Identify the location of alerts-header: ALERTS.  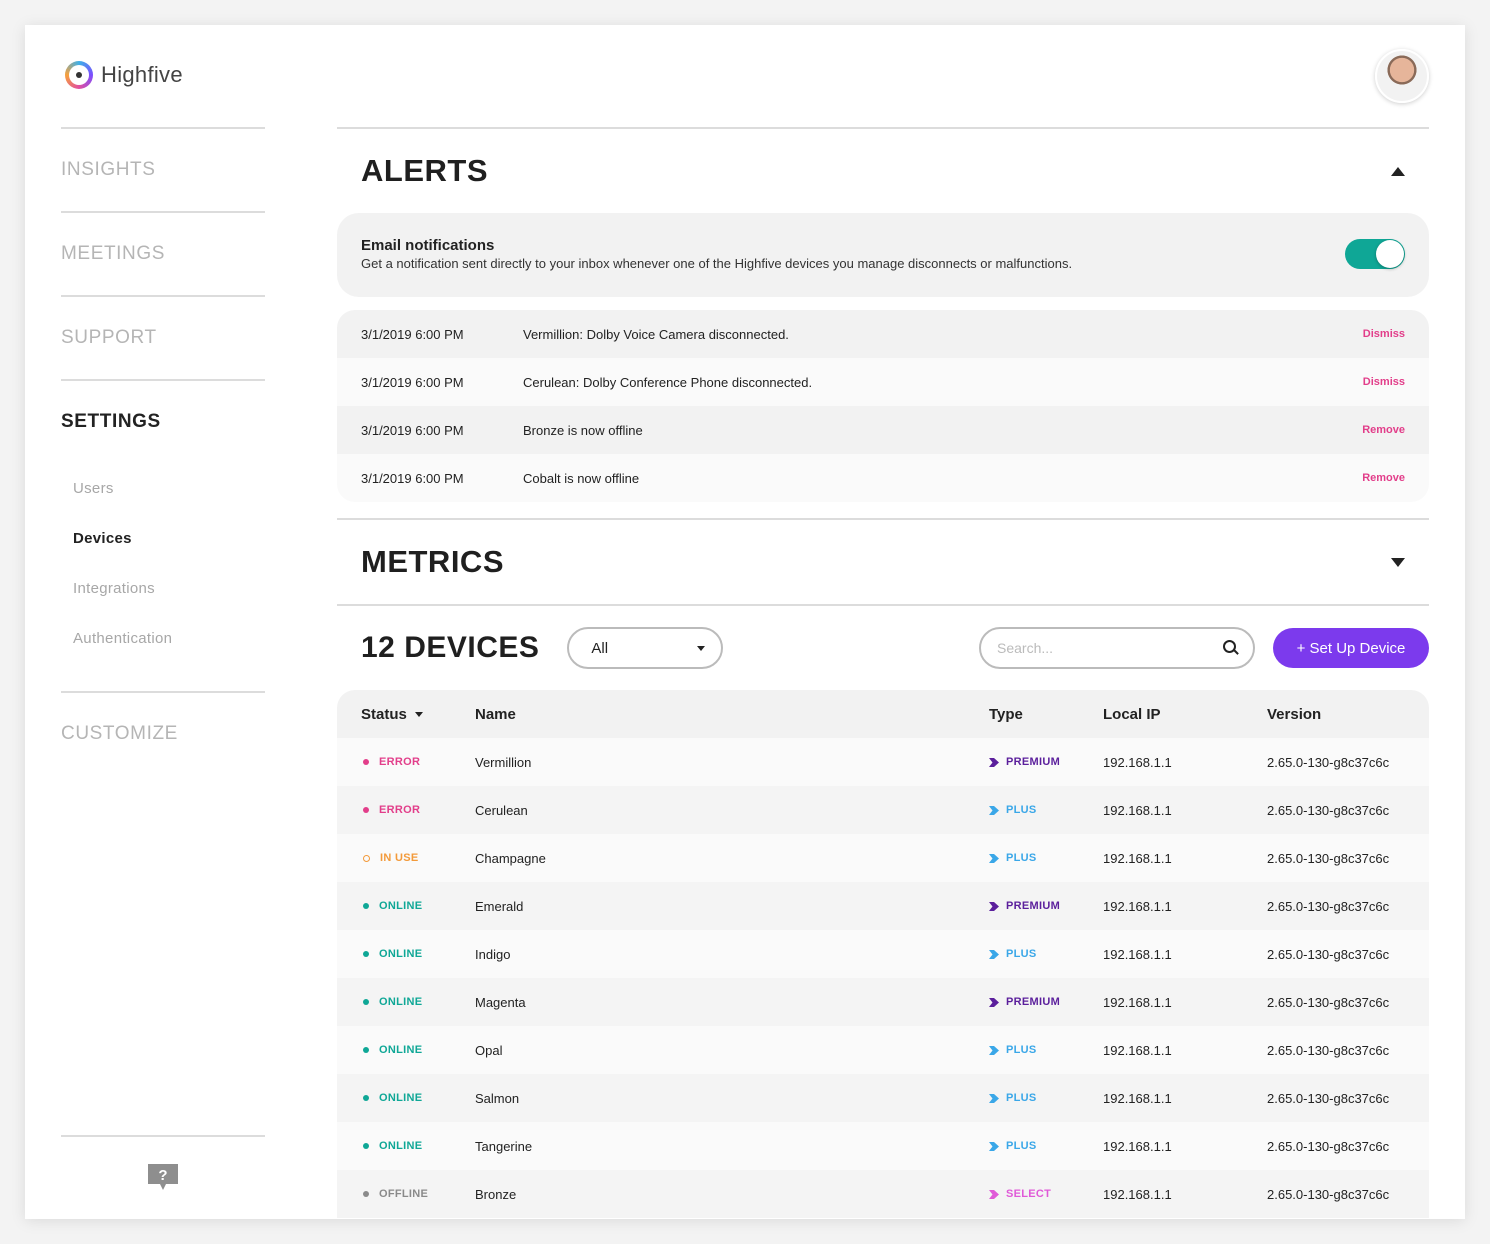
(883, 171).